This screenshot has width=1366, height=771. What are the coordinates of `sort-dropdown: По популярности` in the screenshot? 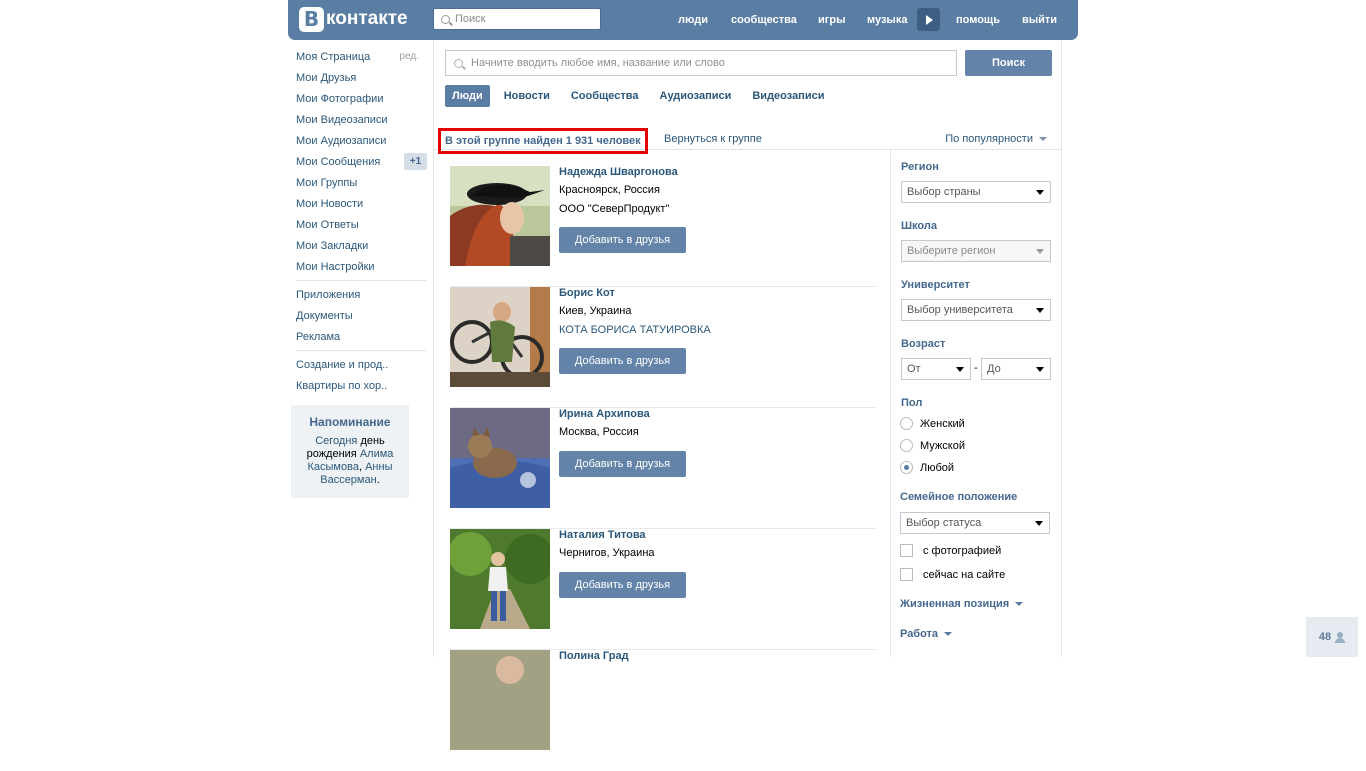 It's located at (996, 139).